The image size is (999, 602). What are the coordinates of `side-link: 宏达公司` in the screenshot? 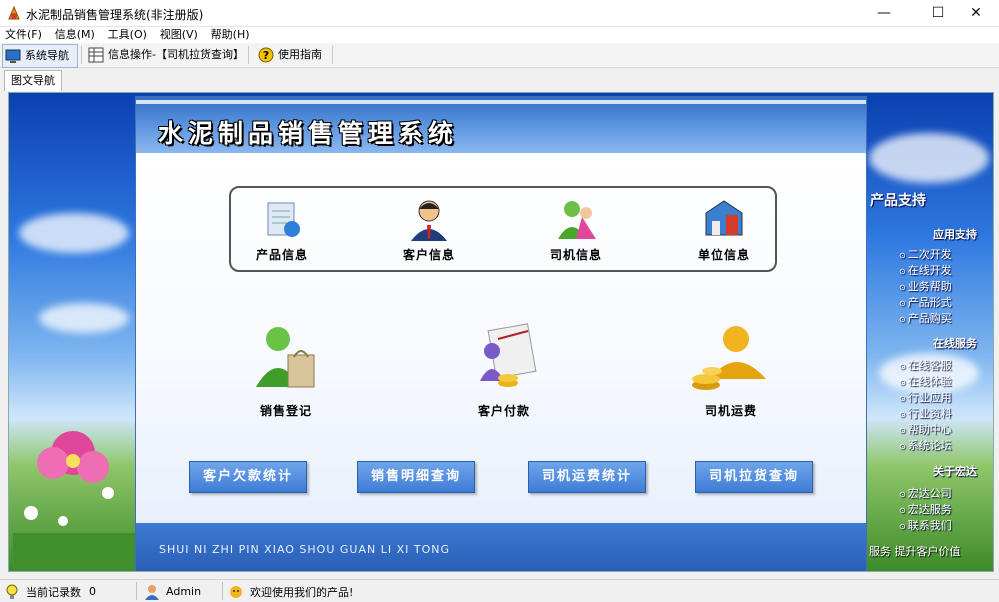 It's located at (925, 493).